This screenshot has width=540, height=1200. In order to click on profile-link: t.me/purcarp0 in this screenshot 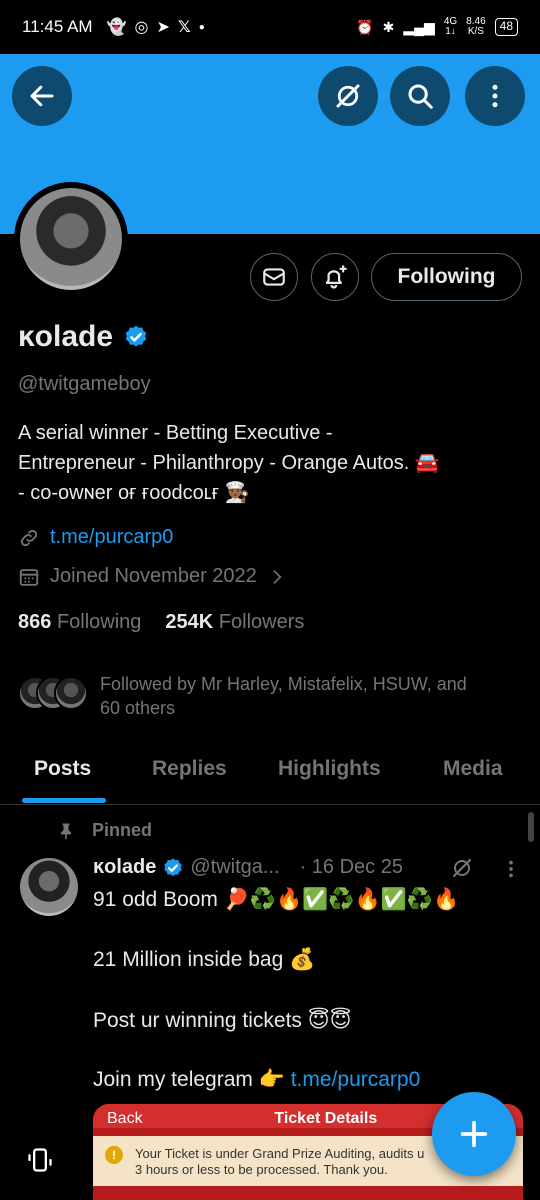, I will do `click(111, 537)`.